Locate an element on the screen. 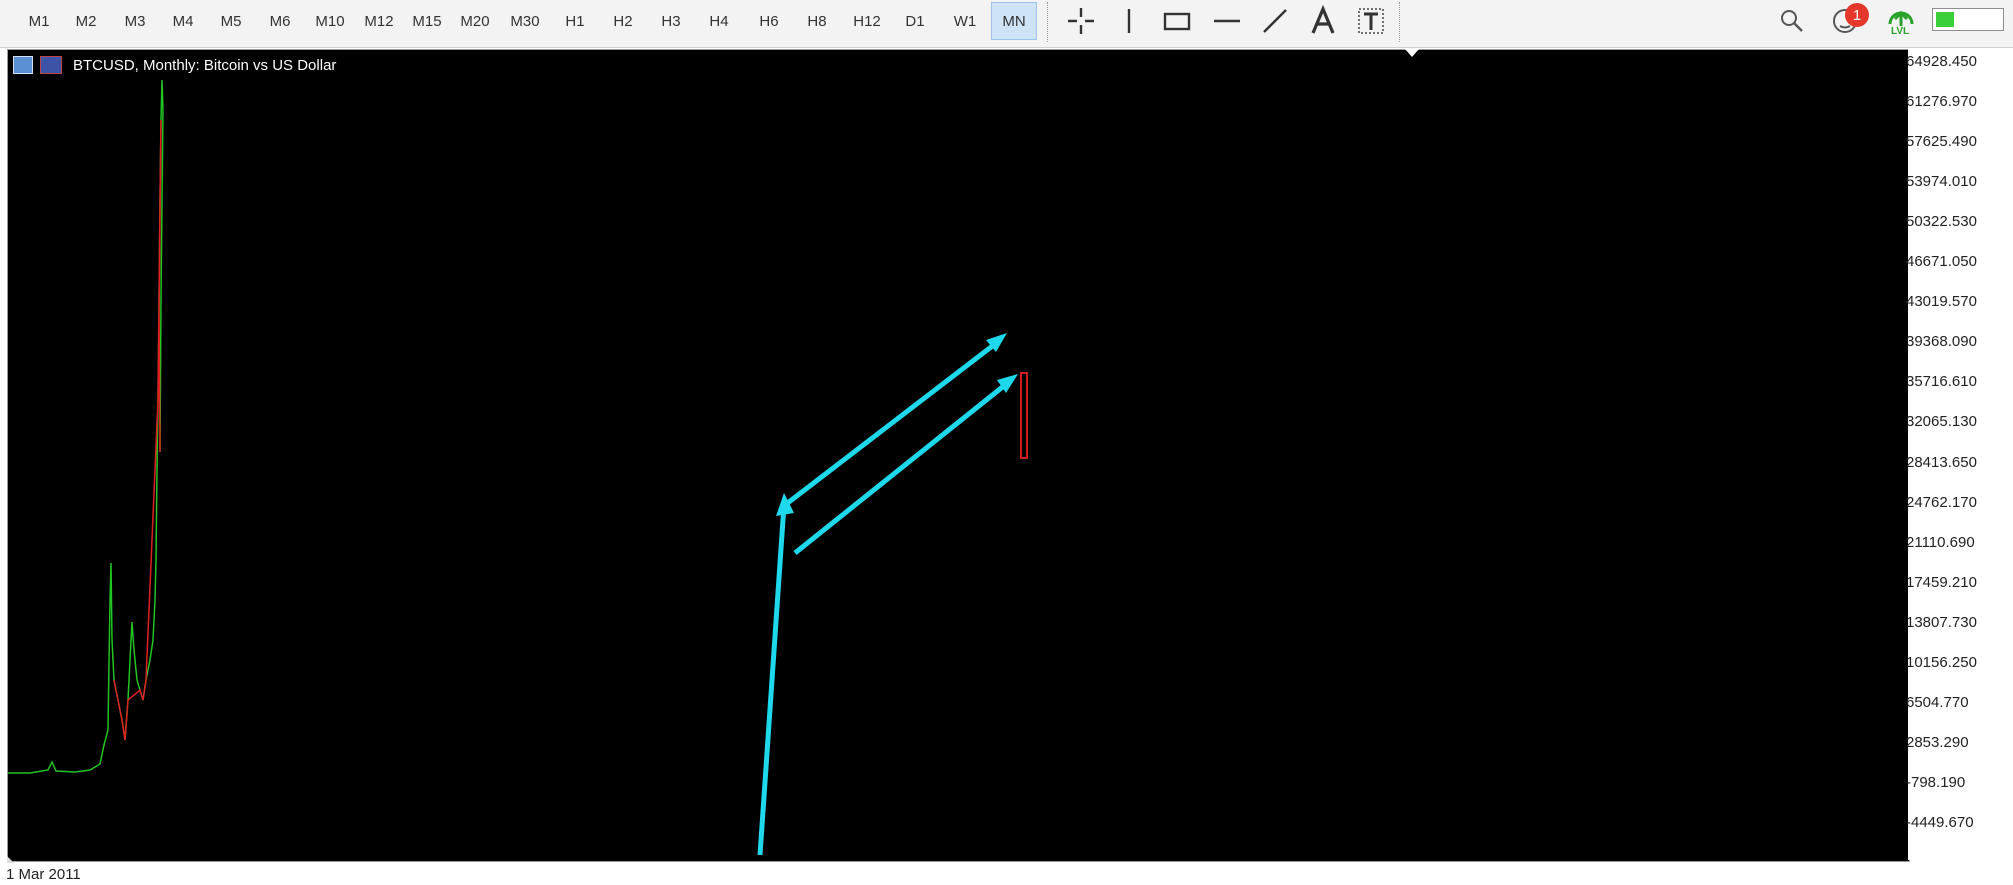  price-label: 61276.970 is located at coordinates (1941, 102).